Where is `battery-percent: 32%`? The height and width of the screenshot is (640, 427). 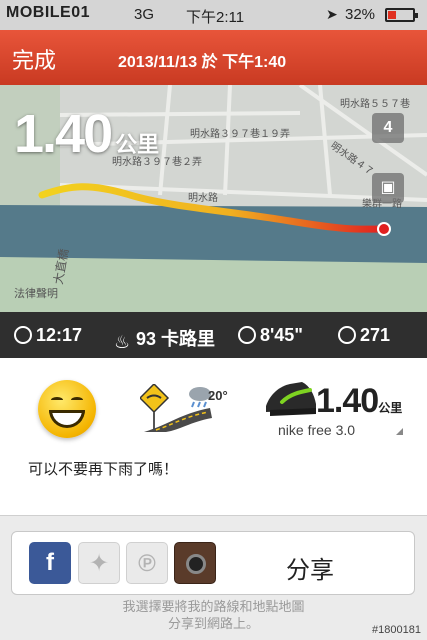 battery-percent: 32% is located at coordinates (360, 14).